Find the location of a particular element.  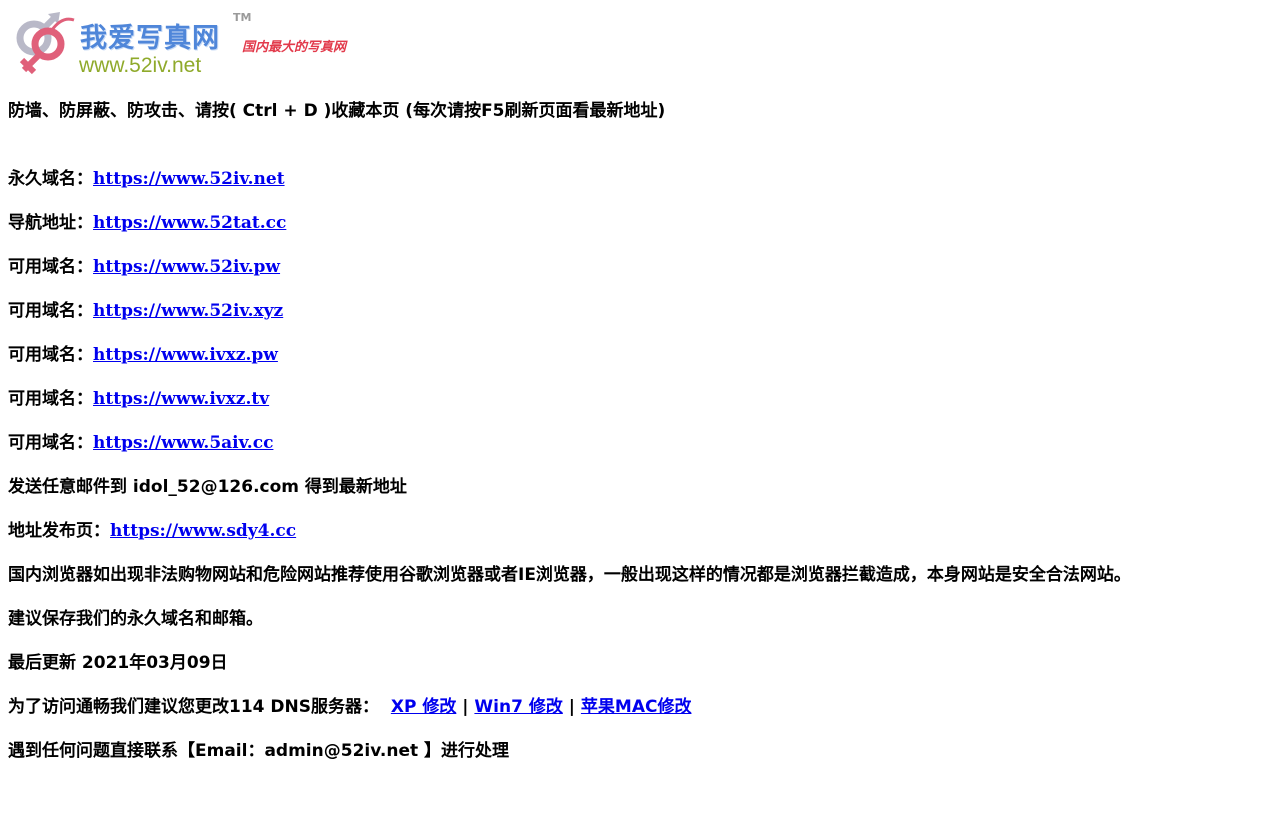

domain-row-available: 可用域名：https://www.ivxz.tv is located at coordinates (633, 410).